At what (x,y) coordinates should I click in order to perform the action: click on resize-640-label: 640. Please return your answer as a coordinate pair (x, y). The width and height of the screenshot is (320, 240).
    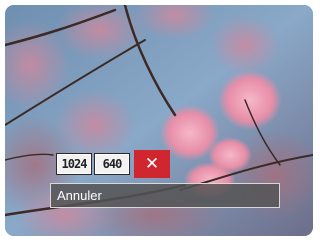
    Looking at the image, I should click on (112, 164).